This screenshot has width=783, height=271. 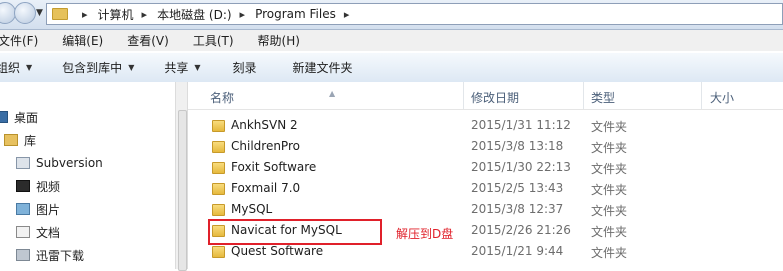 What do you see at coordinates (722, 97) in the screenshot?
I see `column-header-size: 大小` at bounding box center [722, 97].